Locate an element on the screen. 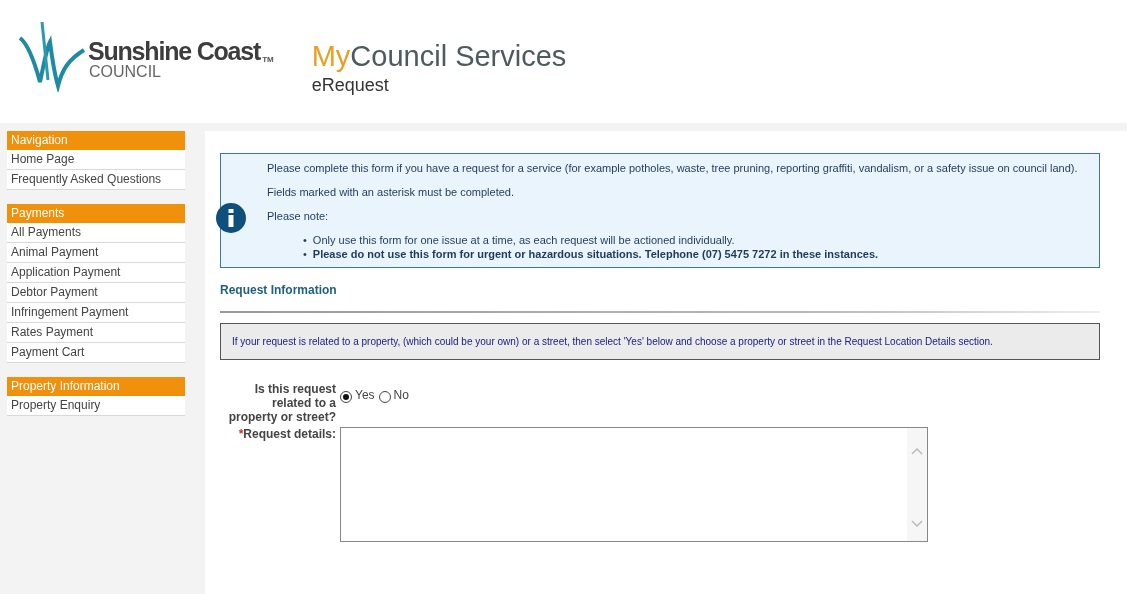 The width and height of the screenshot is (1127, 594). info-text: Please note: is located at coordinates (298, 216).